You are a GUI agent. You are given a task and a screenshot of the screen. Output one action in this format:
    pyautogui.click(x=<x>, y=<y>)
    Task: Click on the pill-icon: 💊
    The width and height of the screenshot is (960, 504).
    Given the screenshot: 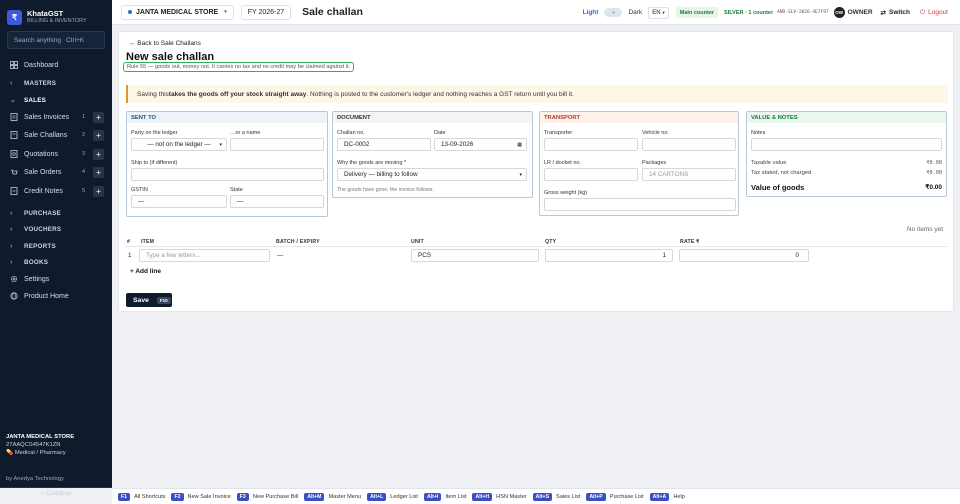 What is the action you would take?
    pyautogui.click(x=10, y=453)
    